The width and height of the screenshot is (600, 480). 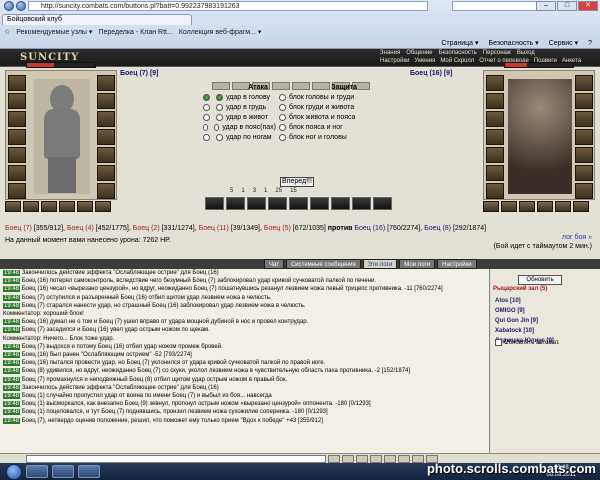 What do you see at coordinates (390, 53) in the screenshot?
I see `menu-knowledge: Знания` at bounding box center [390, 53].